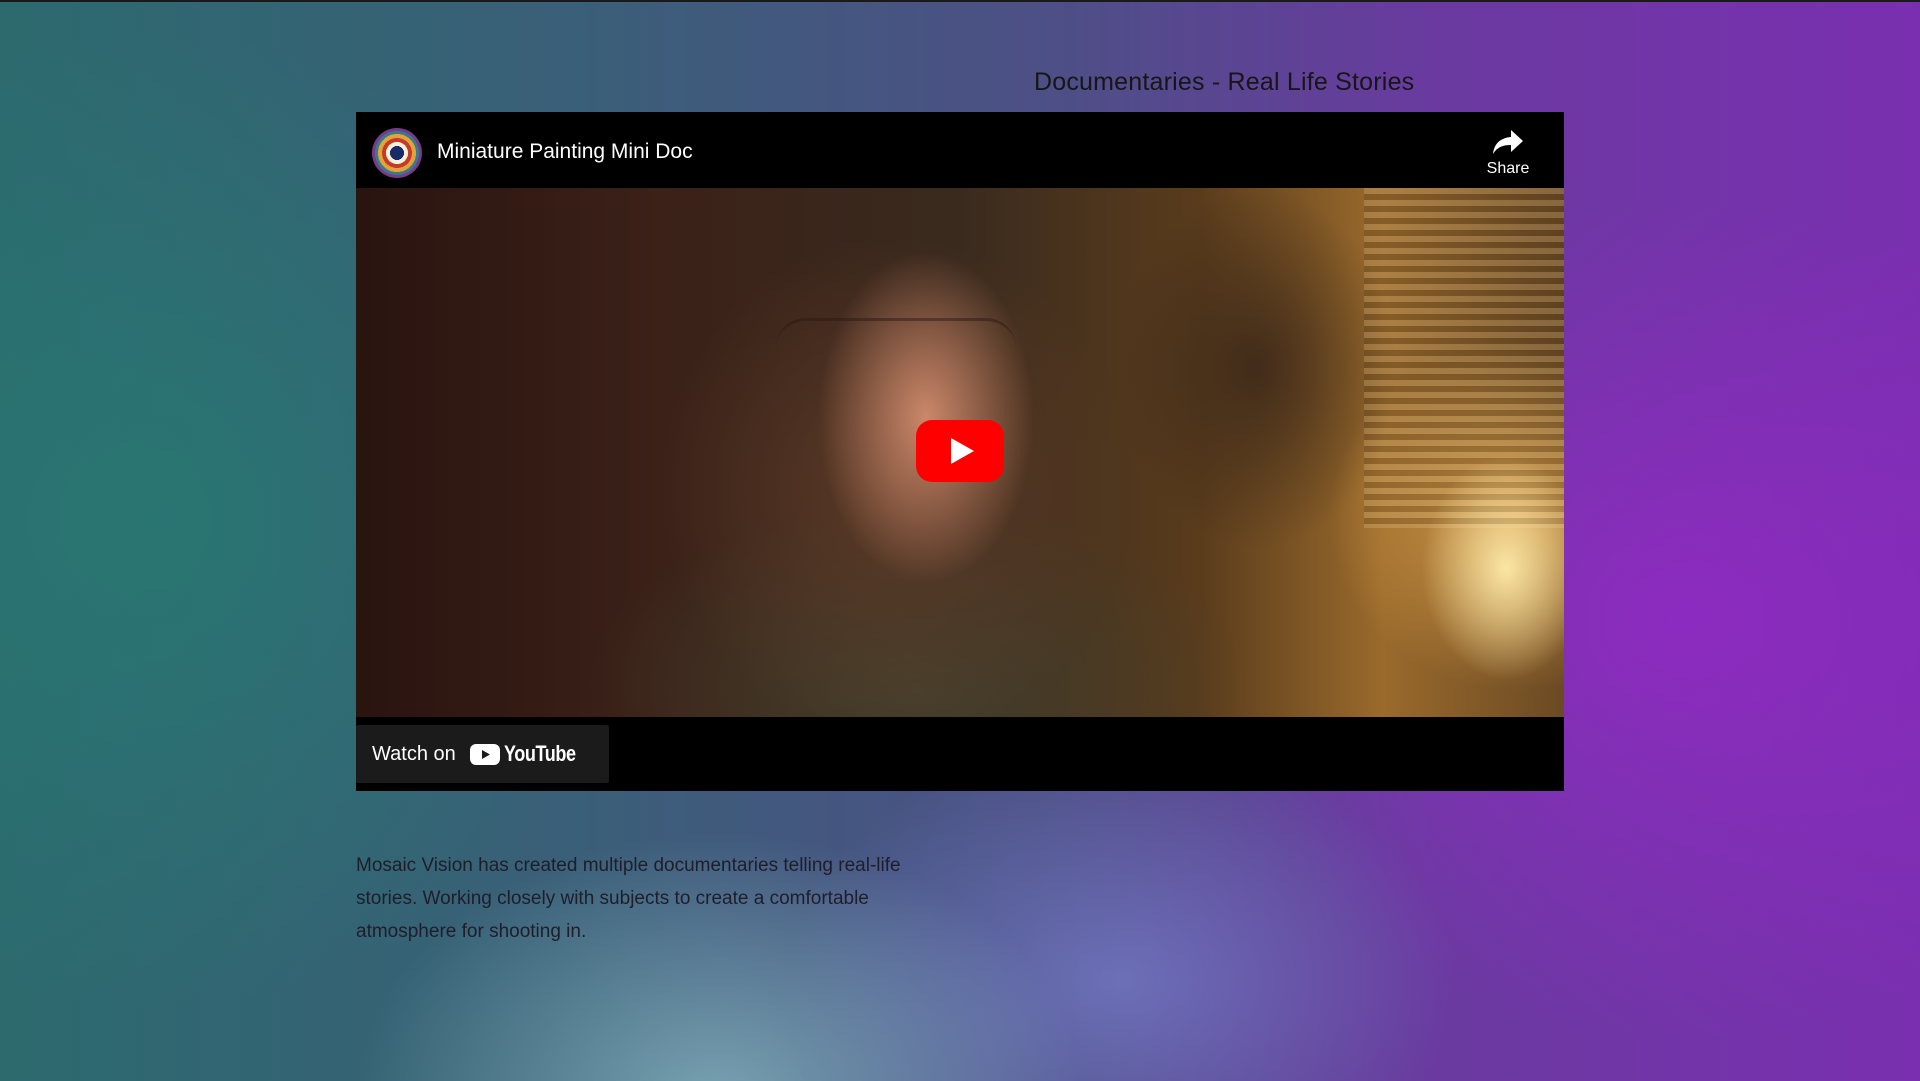  What do you see at coordinates (565, 152) in the screenshot?
I see `video-title: Miniature Painting Mini Doc` at bounding box center [565, 152].